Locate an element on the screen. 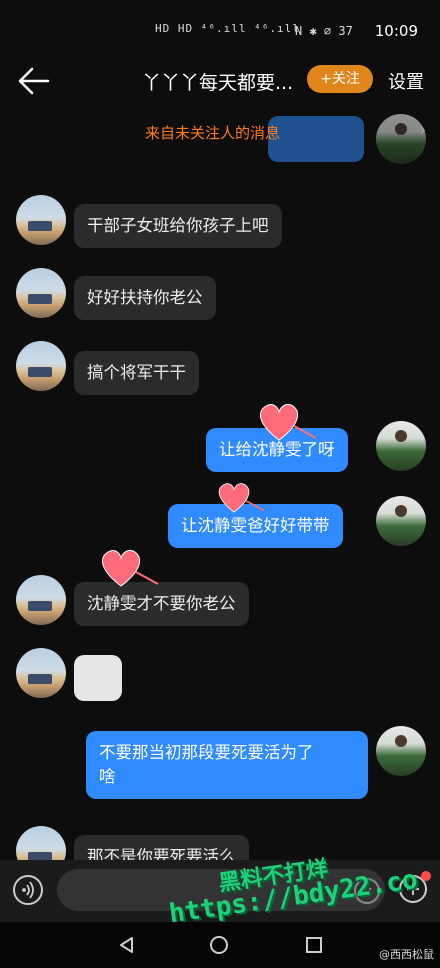 The height and width of the screenshot is (968, 440). circle-home-icon is located at coordinates (219, 945).